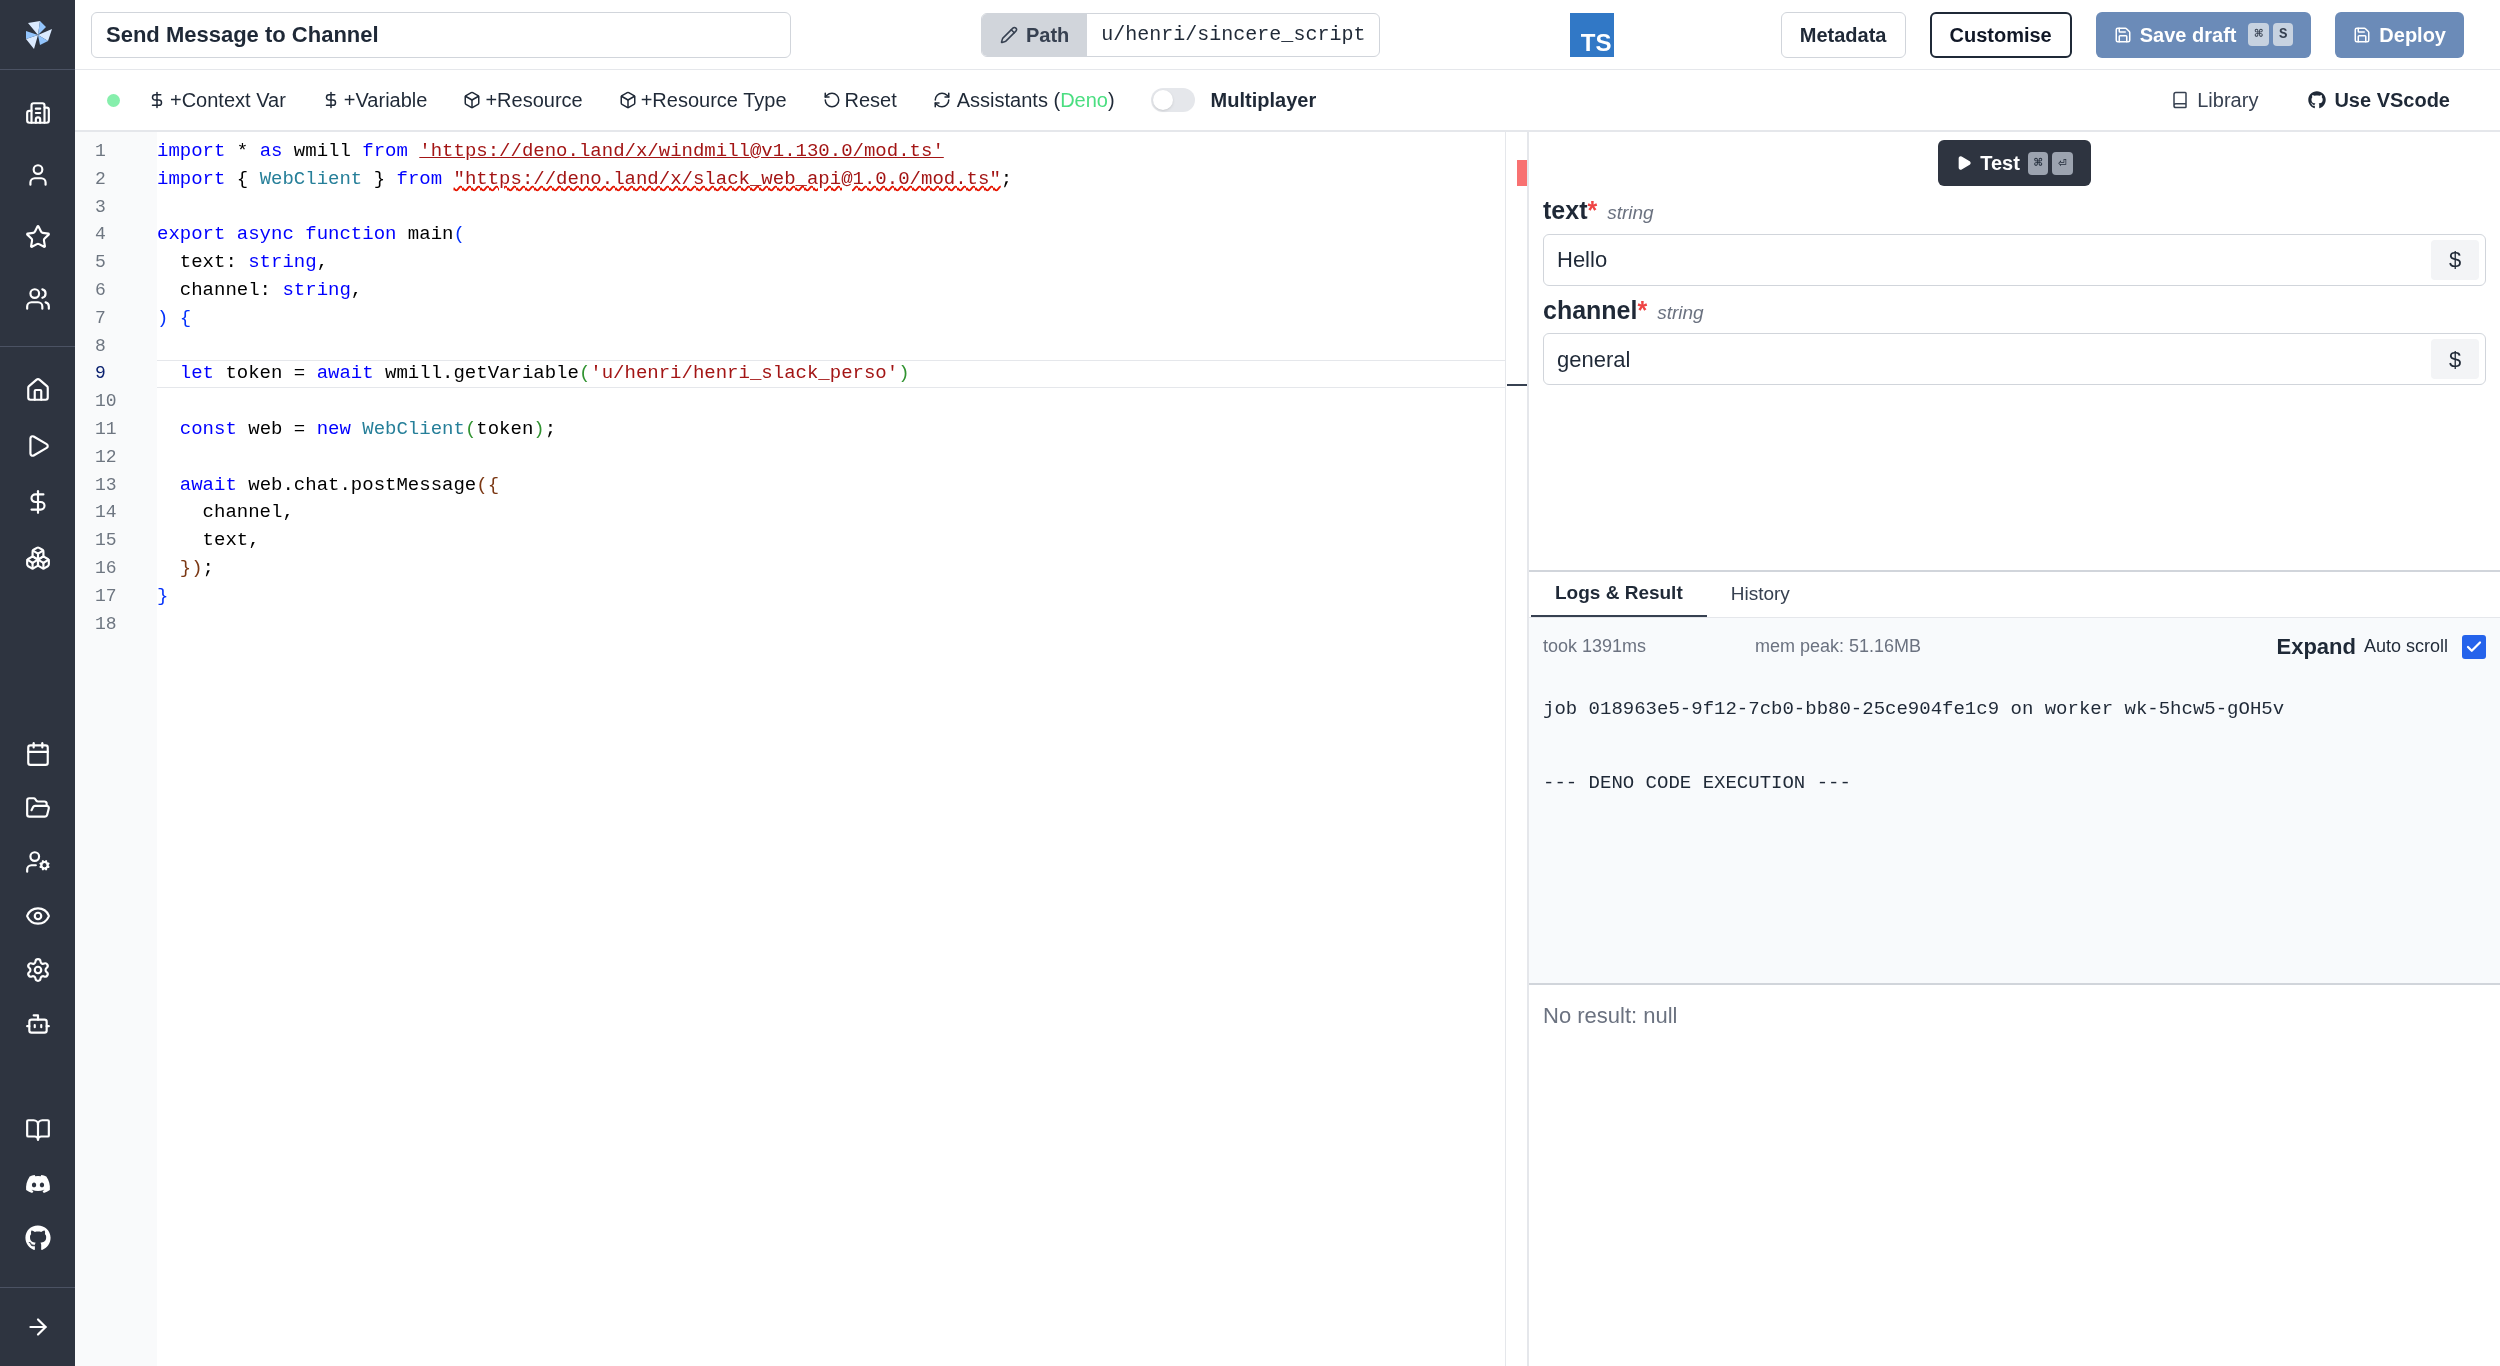 Image resolution: width=2500 pixels, height=1366 pixels. I want to click on line-number: 17, so click(106, 596).